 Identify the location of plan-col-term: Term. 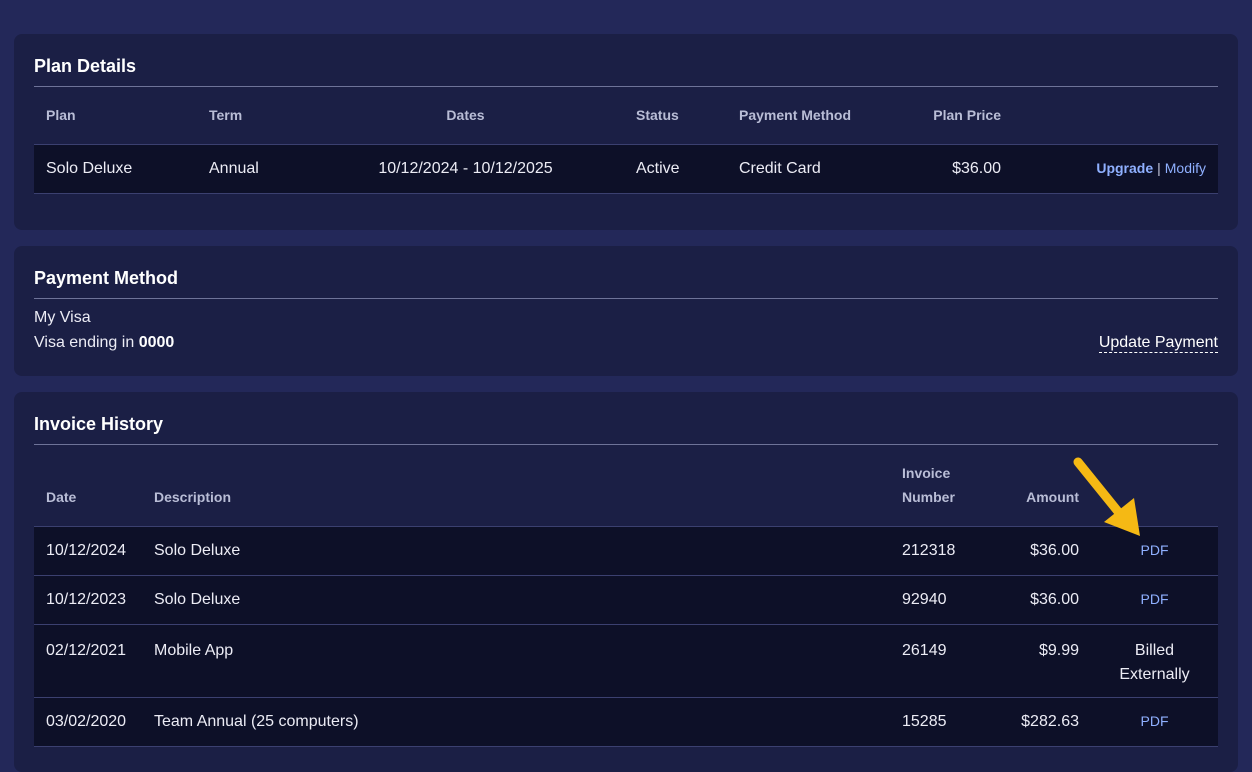
(226, 115).